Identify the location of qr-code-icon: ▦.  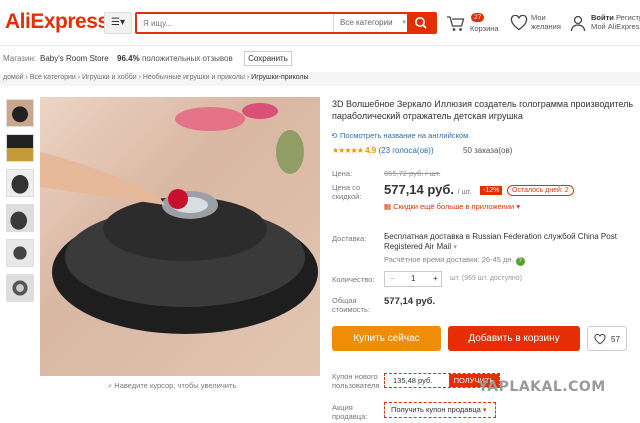
(388, 206).